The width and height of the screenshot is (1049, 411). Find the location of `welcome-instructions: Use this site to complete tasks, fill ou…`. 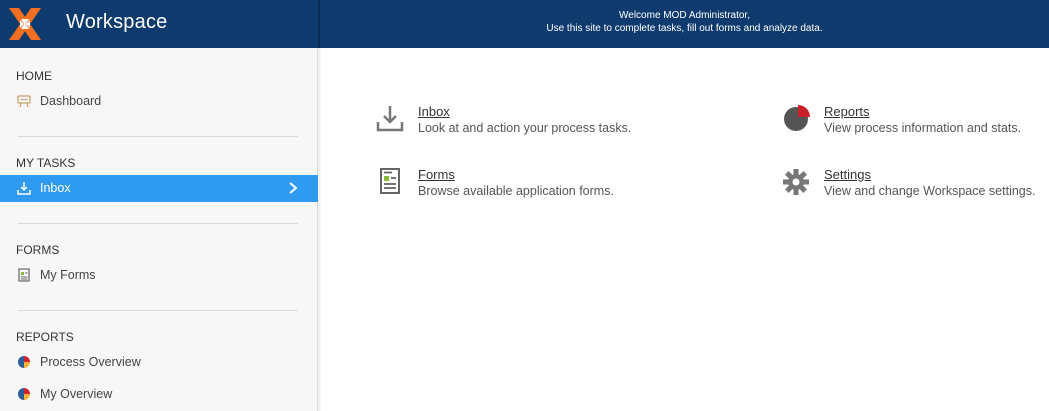

welcome-instructions: Use this site to complete tasks, fill ou… is located at coordinates (684, 28).